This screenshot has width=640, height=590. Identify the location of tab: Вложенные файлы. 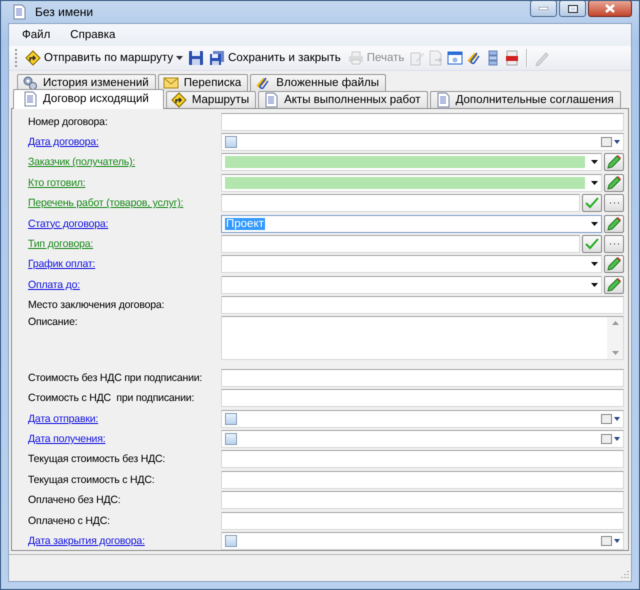
(318, 82).